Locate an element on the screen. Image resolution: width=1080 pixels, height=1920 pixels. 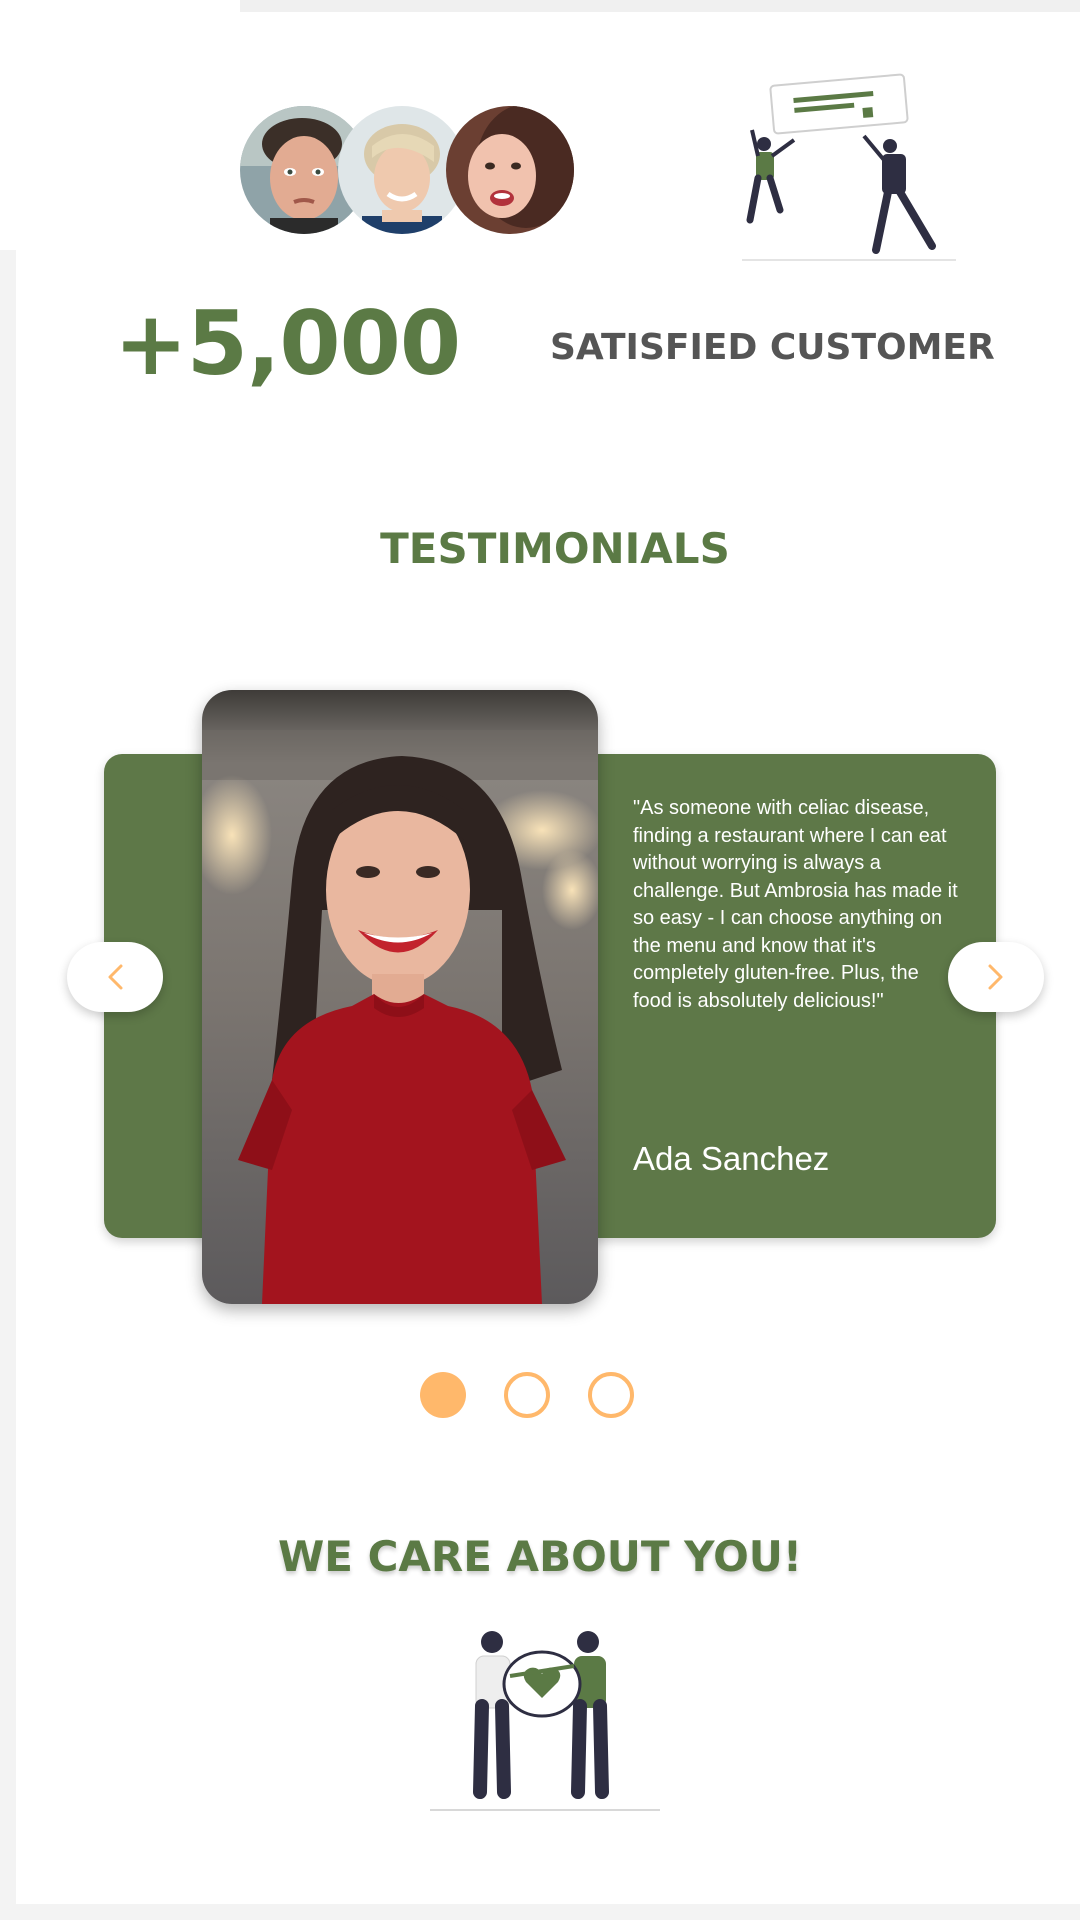
page-edge-strip is located at coordinates (660, 6).